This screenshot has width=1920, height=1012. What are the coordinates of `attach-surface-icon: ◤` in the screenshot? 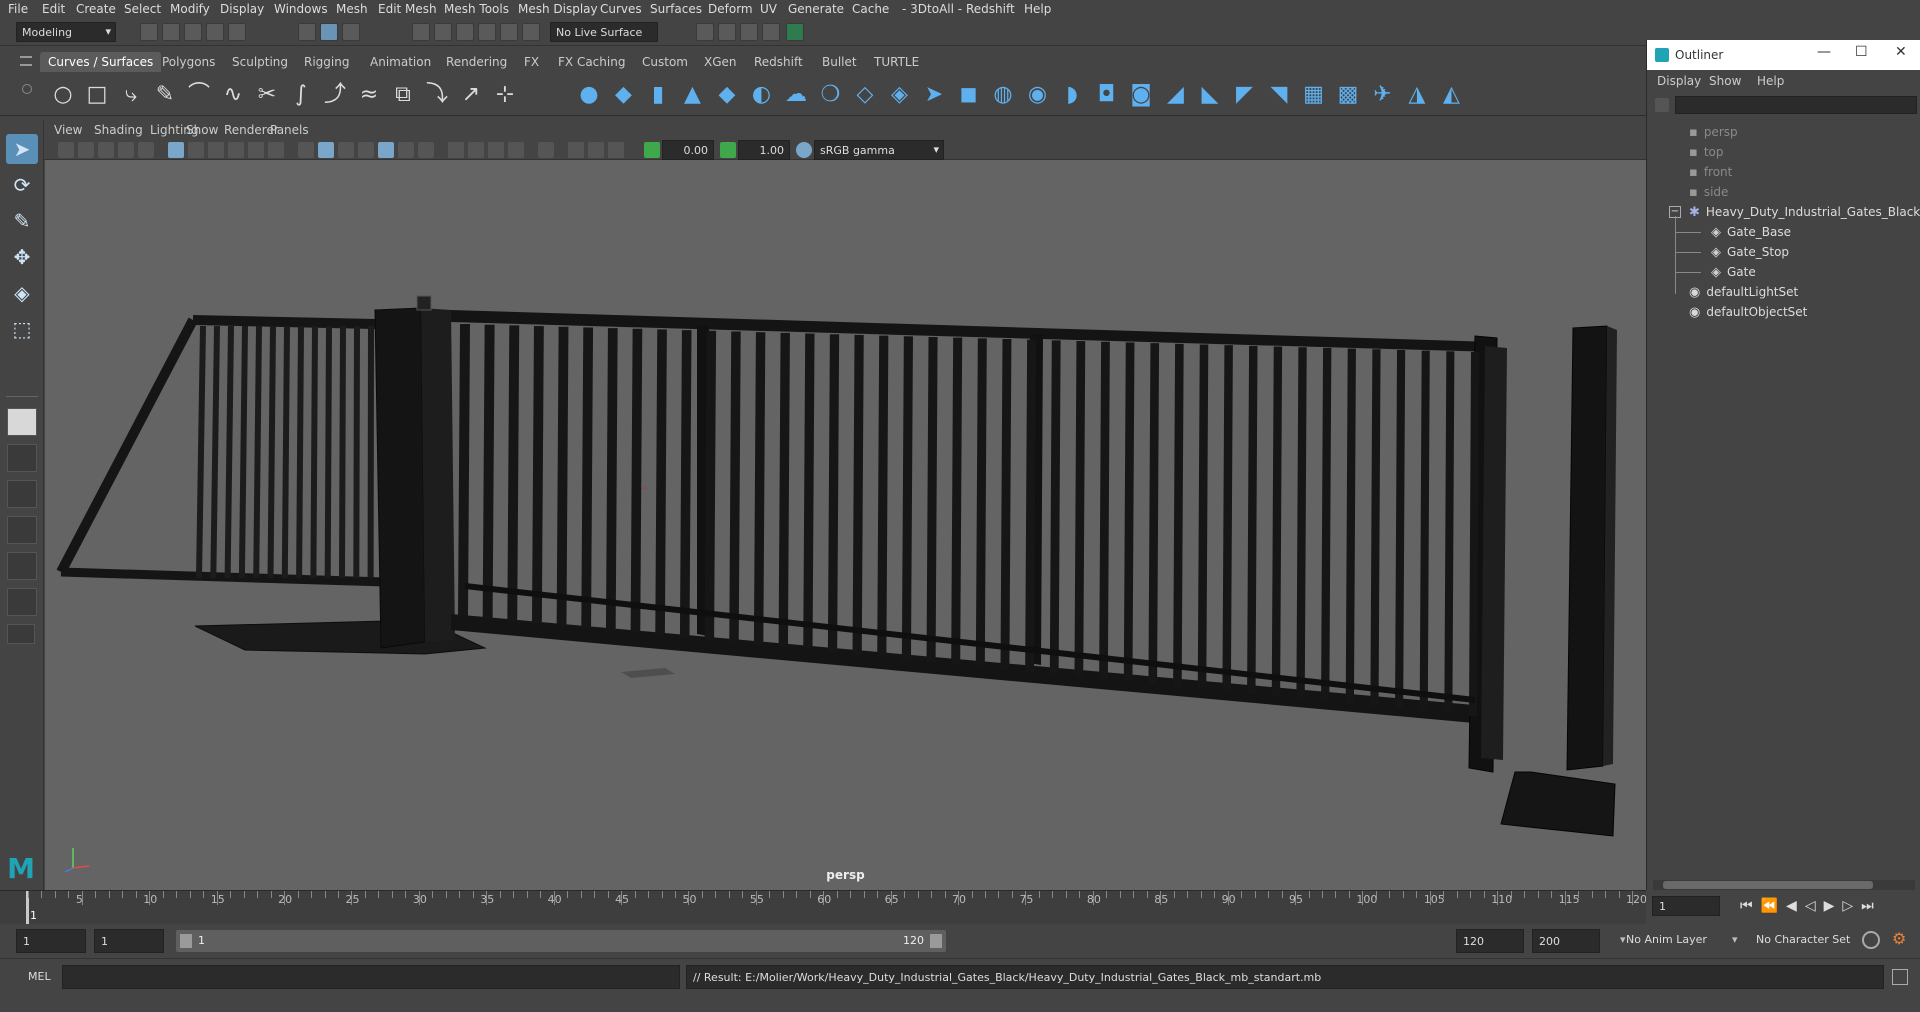 It's located at (1245, 95).